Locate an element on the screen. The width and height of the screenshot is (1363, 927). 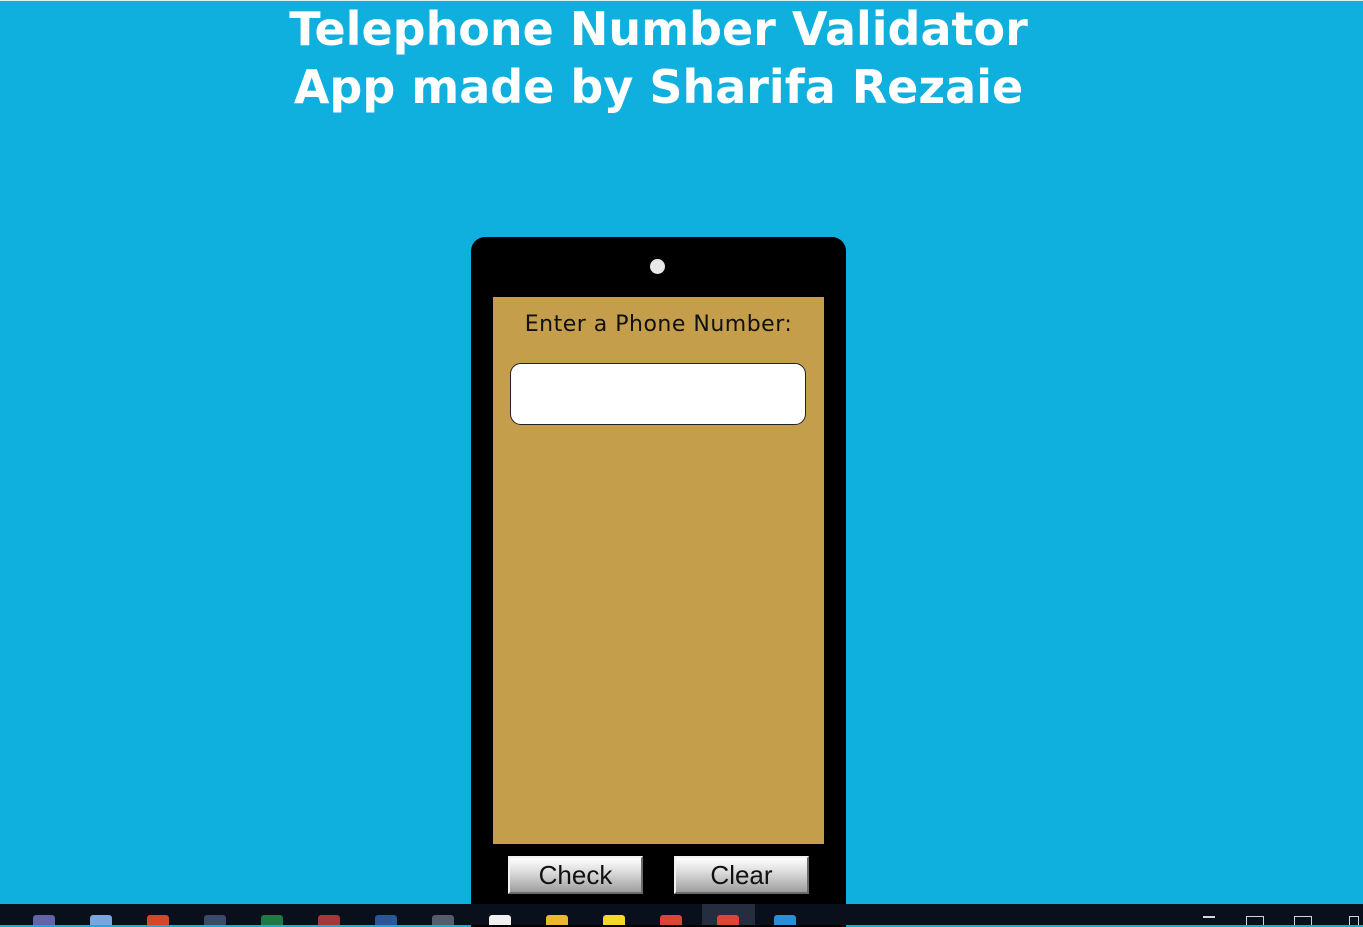
phone-prompt-label: Enter a Phone Number: is located at coordinates (658, 324).